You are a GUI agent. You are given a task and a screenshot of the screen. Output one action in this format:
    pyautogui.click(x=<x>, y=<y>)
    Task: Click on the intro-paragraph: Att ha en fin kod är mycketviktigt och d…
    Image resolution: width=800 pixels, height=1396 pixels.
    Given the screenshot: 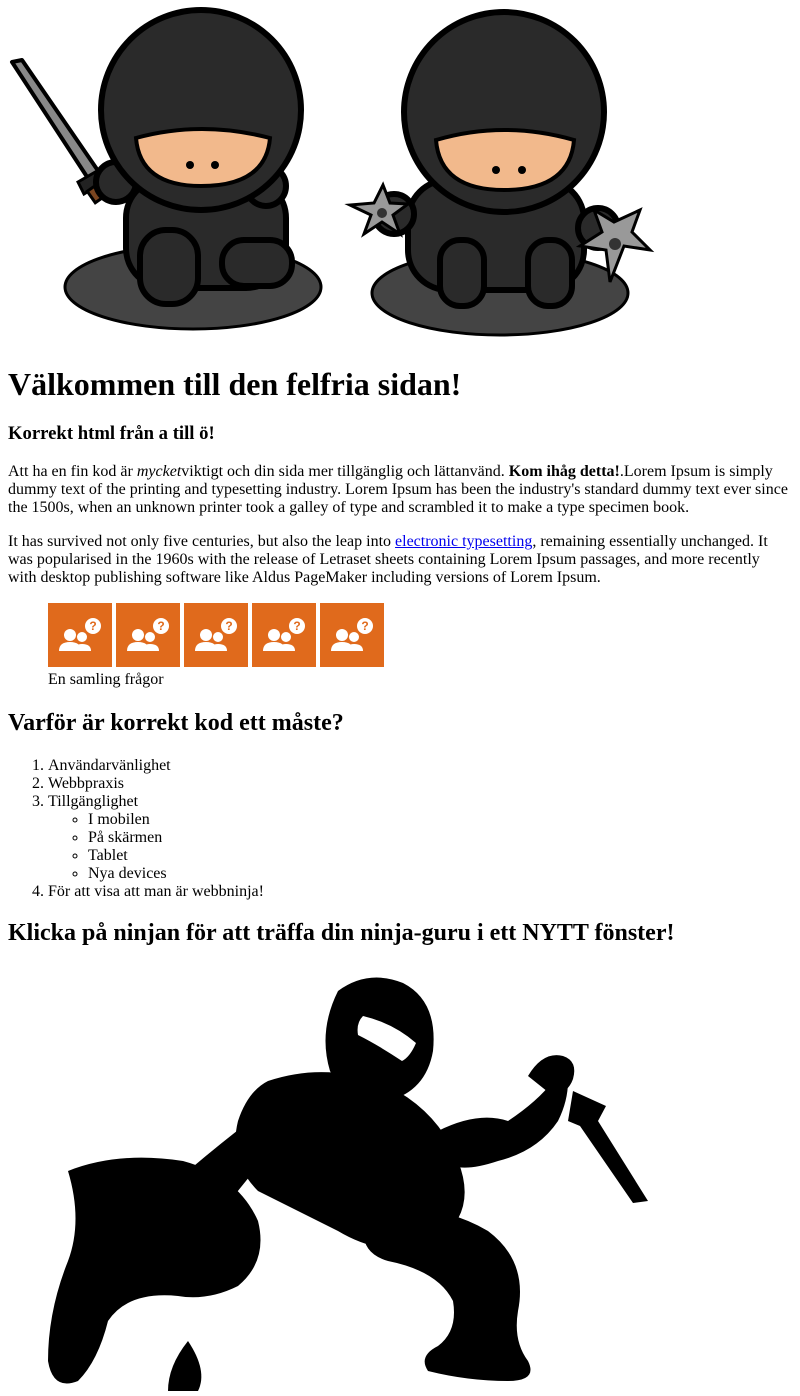 What is the action you would take?
    pyautogui.click(x=400, y=490)
    